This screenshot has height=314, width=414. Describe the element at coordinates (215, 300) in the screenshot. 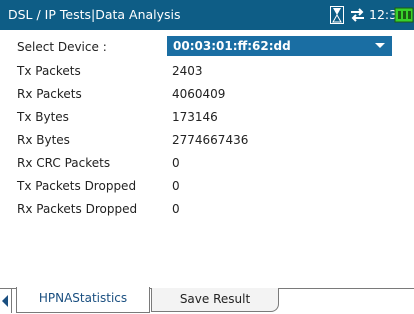

I see `tab-save-result: Save Result` at that location.